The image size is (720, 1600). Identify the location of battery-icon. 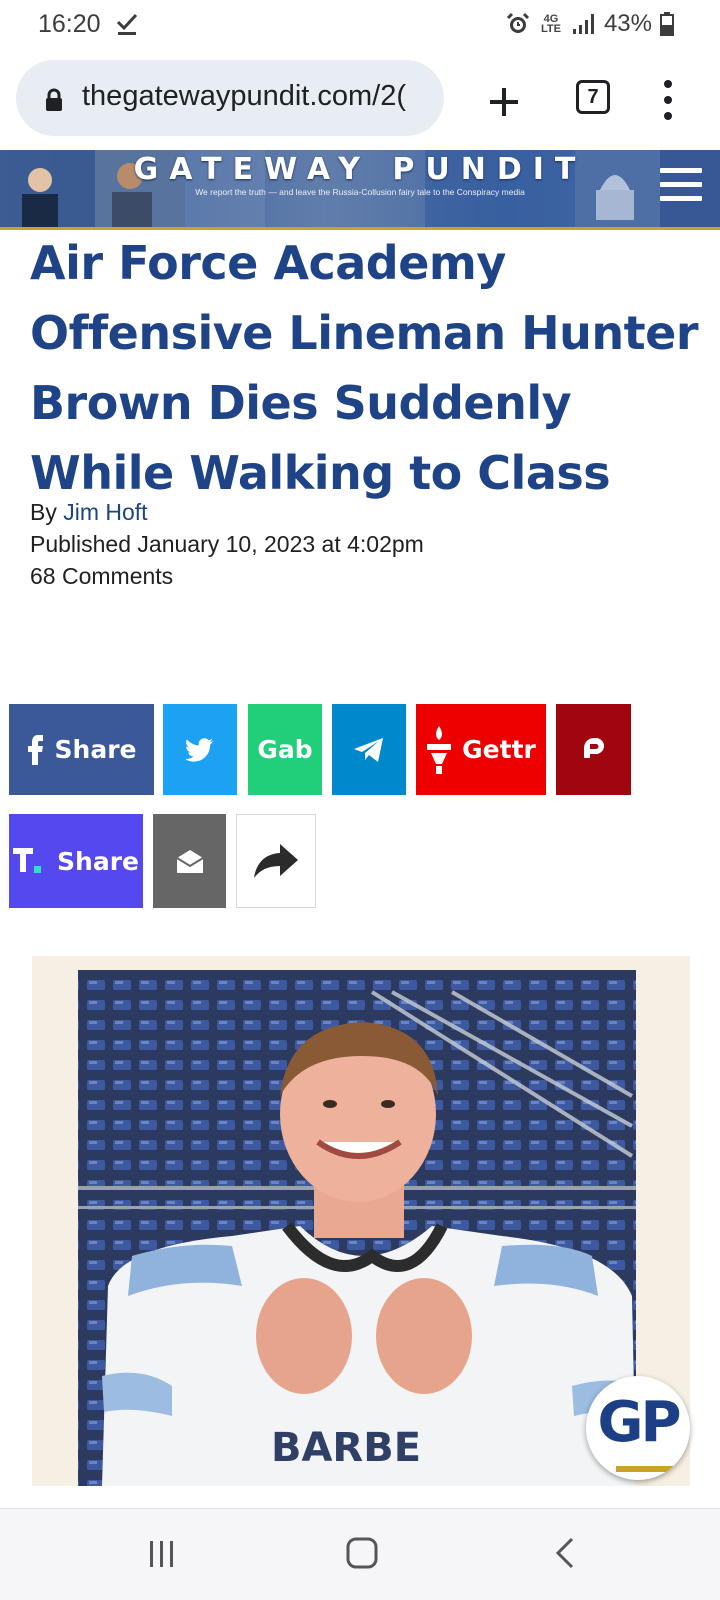
(667, 24).